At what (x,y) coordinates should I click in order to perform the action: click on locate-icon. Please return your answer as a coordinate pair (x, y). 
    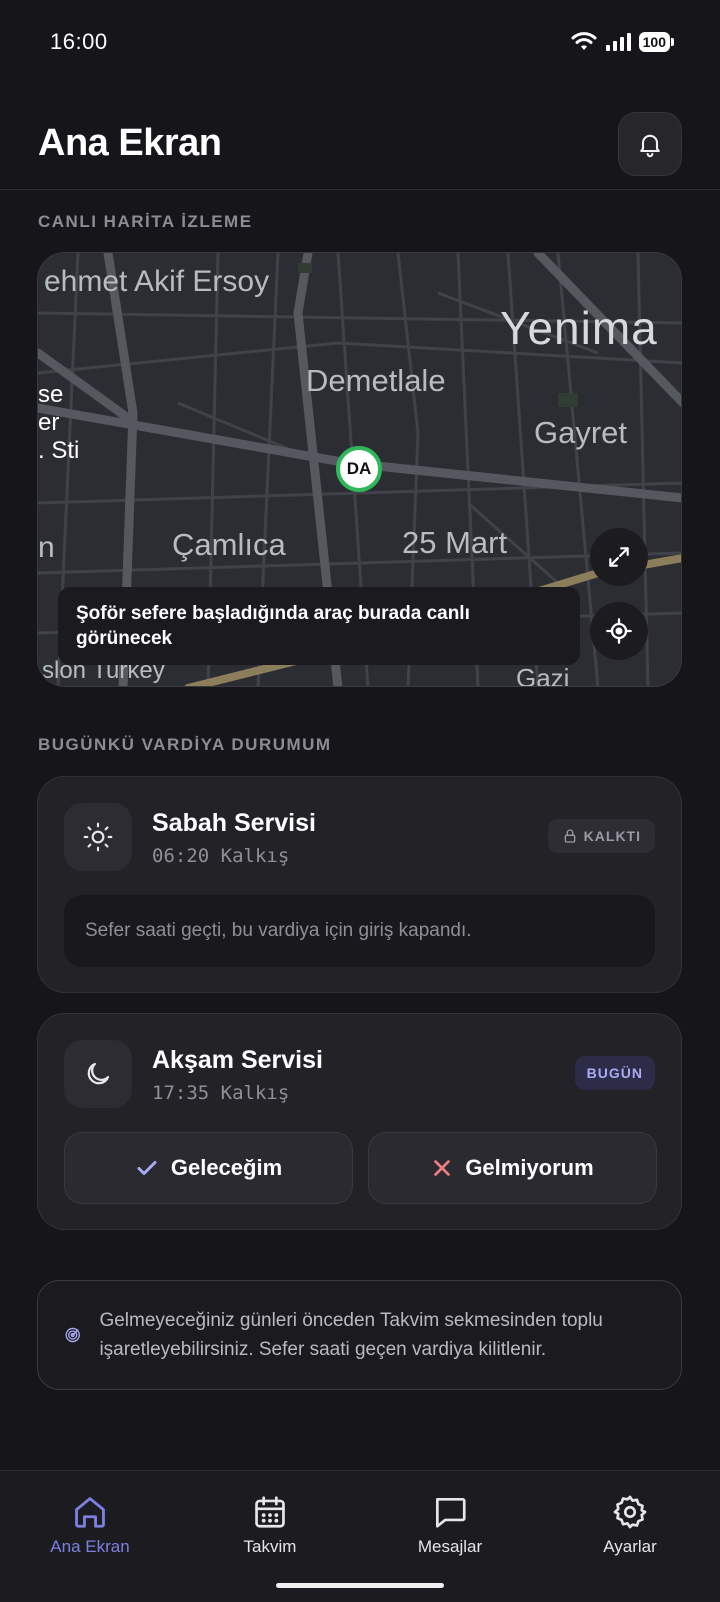
    Looking at the image, I should click on (619, 631).